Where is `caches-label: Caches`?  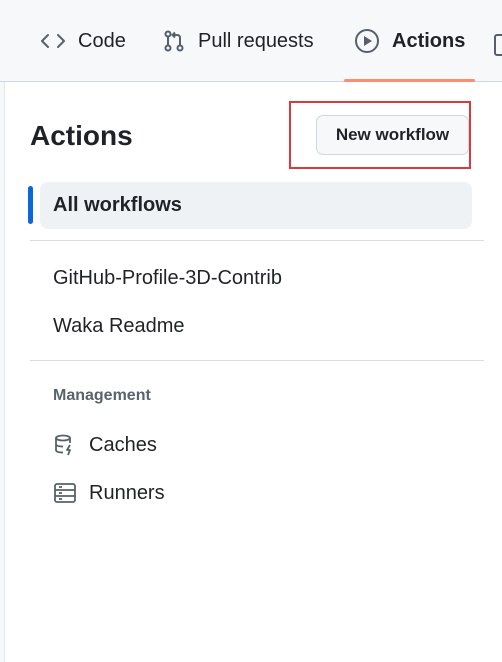
caches-label: Caches is located at coordinates (123, 444).